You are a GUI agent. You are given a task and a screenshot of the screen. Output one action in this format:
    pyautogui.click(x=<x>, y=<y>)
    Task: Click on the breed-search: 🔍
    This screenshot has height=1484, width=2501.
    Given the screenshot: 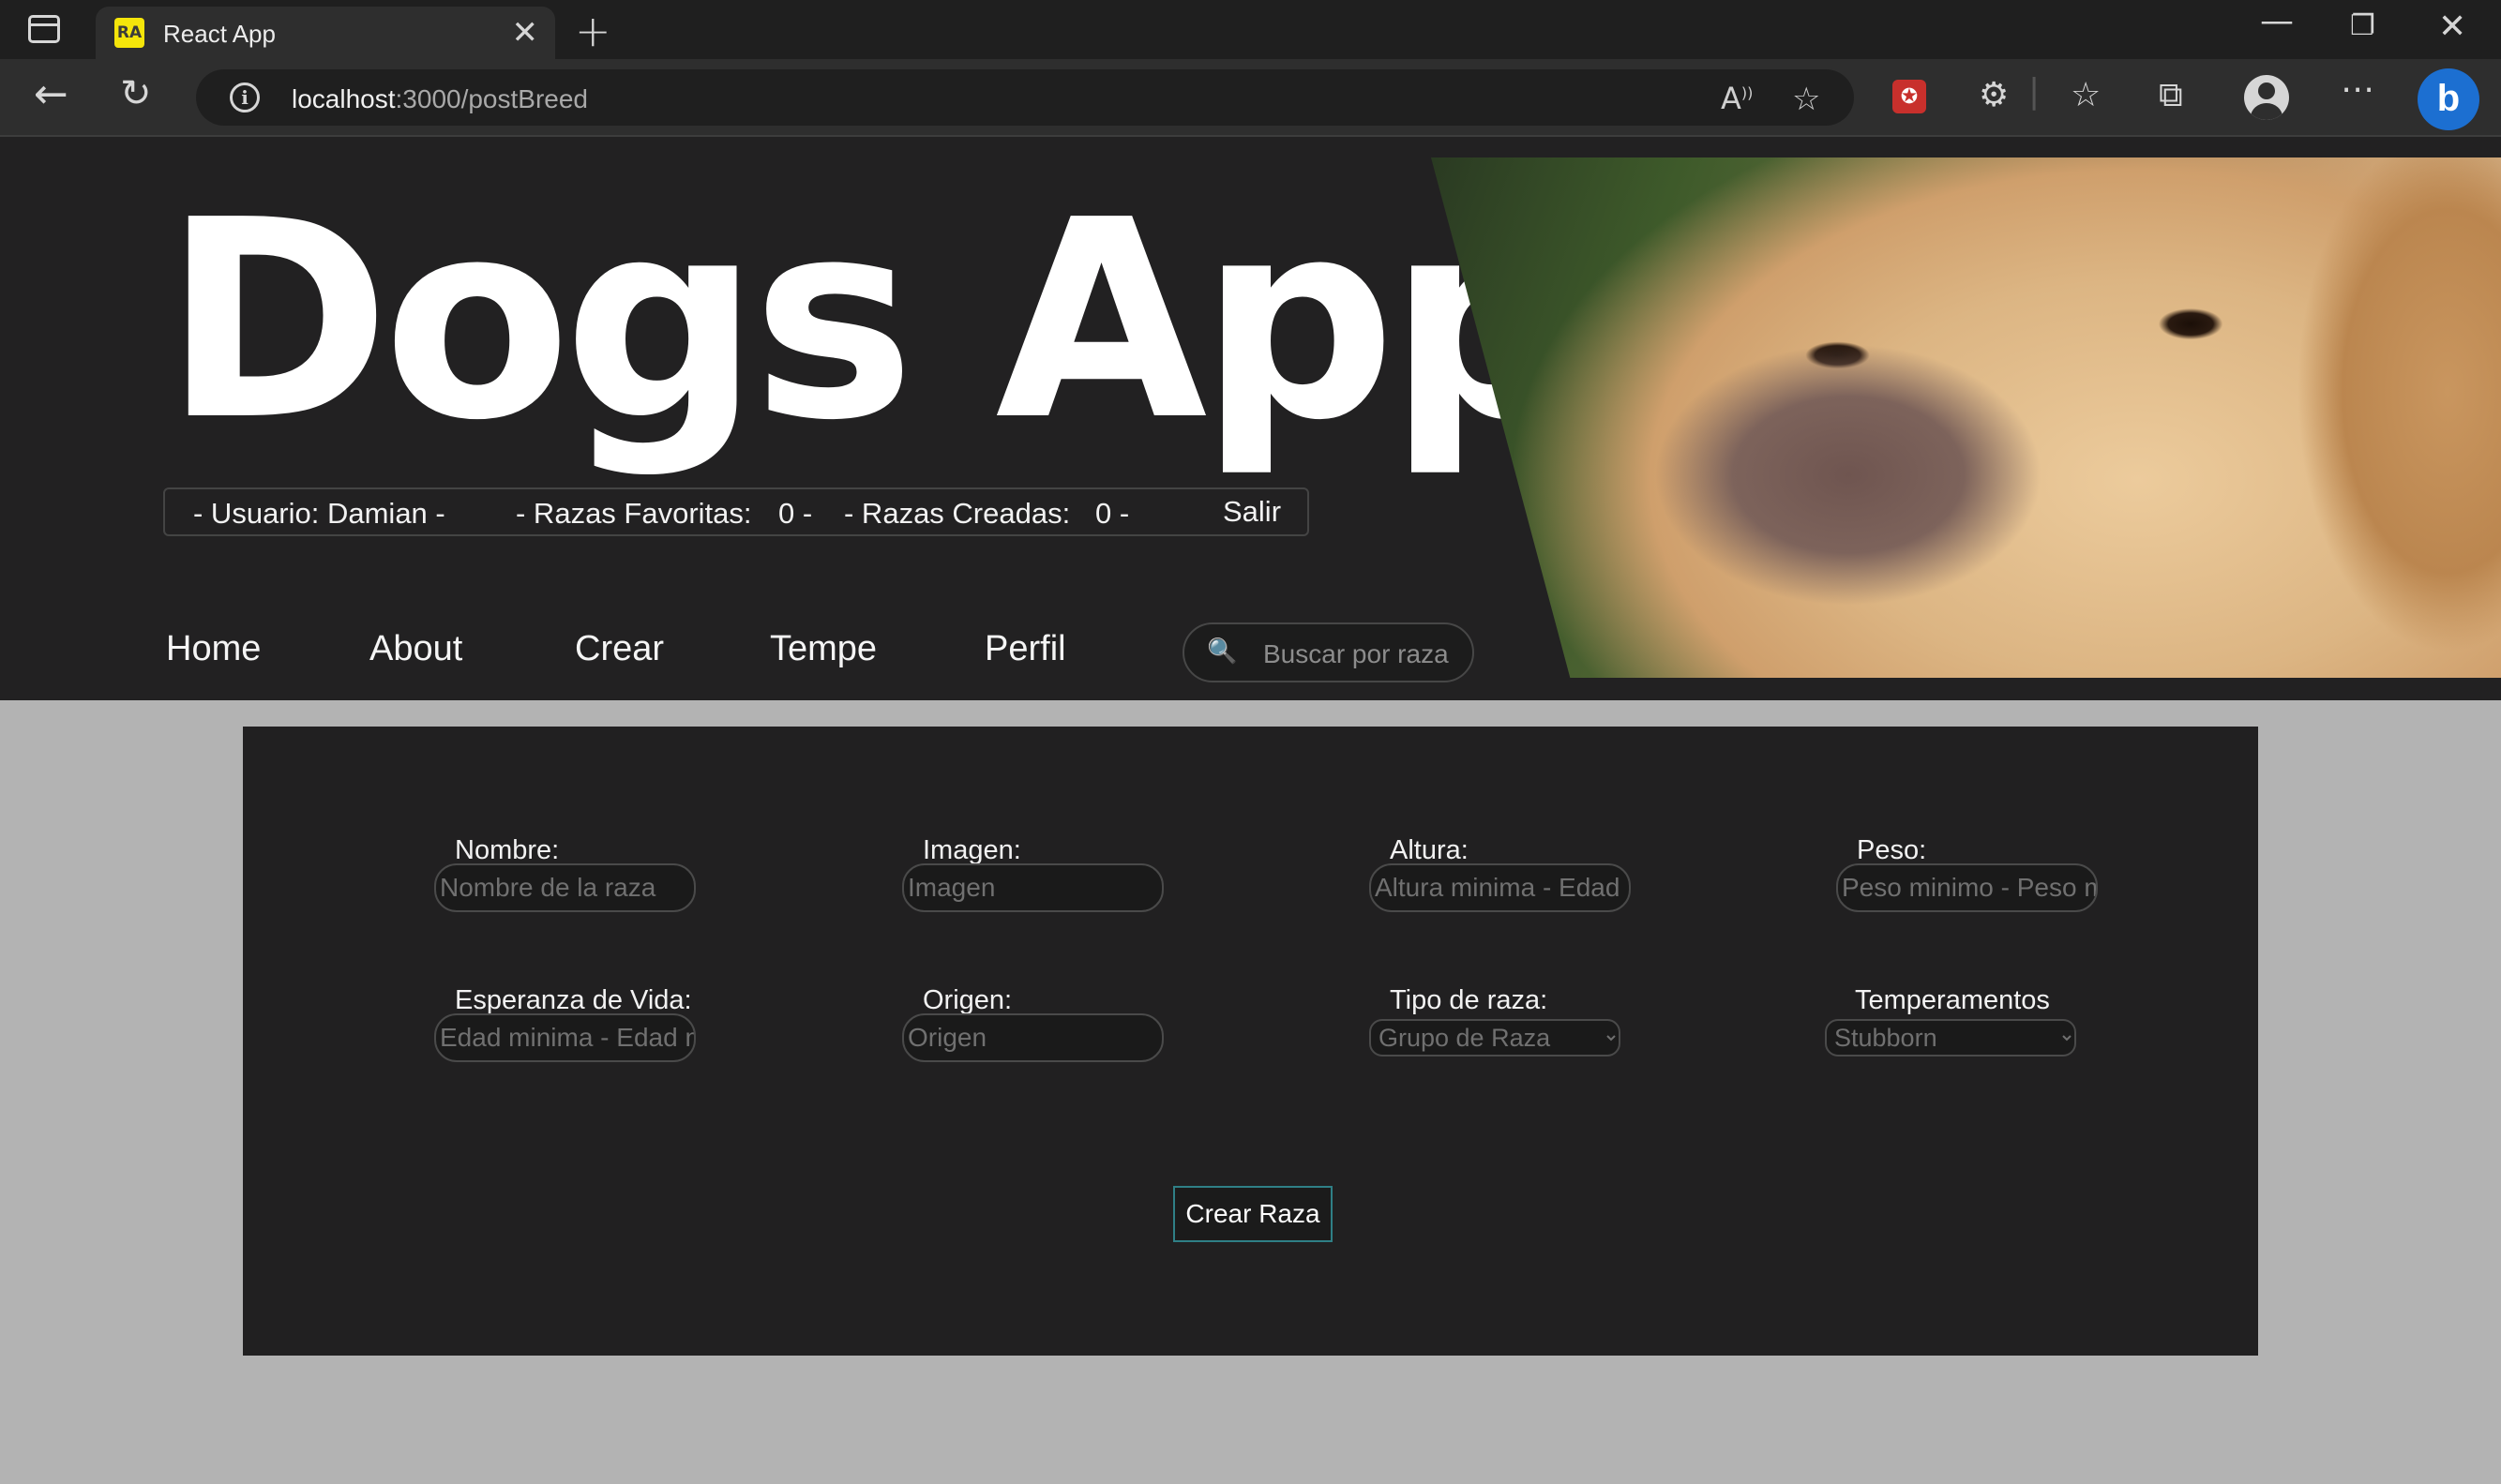 What is the action you would take?
    pyautogui.click(x=1329, y=652)
    